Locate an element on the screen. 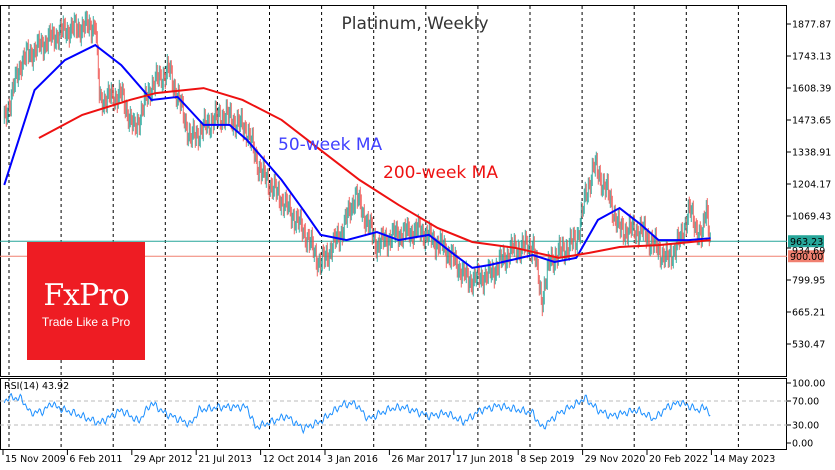  x-tick-label: 15 Nov 2009 is located at coordinates (35, 459).